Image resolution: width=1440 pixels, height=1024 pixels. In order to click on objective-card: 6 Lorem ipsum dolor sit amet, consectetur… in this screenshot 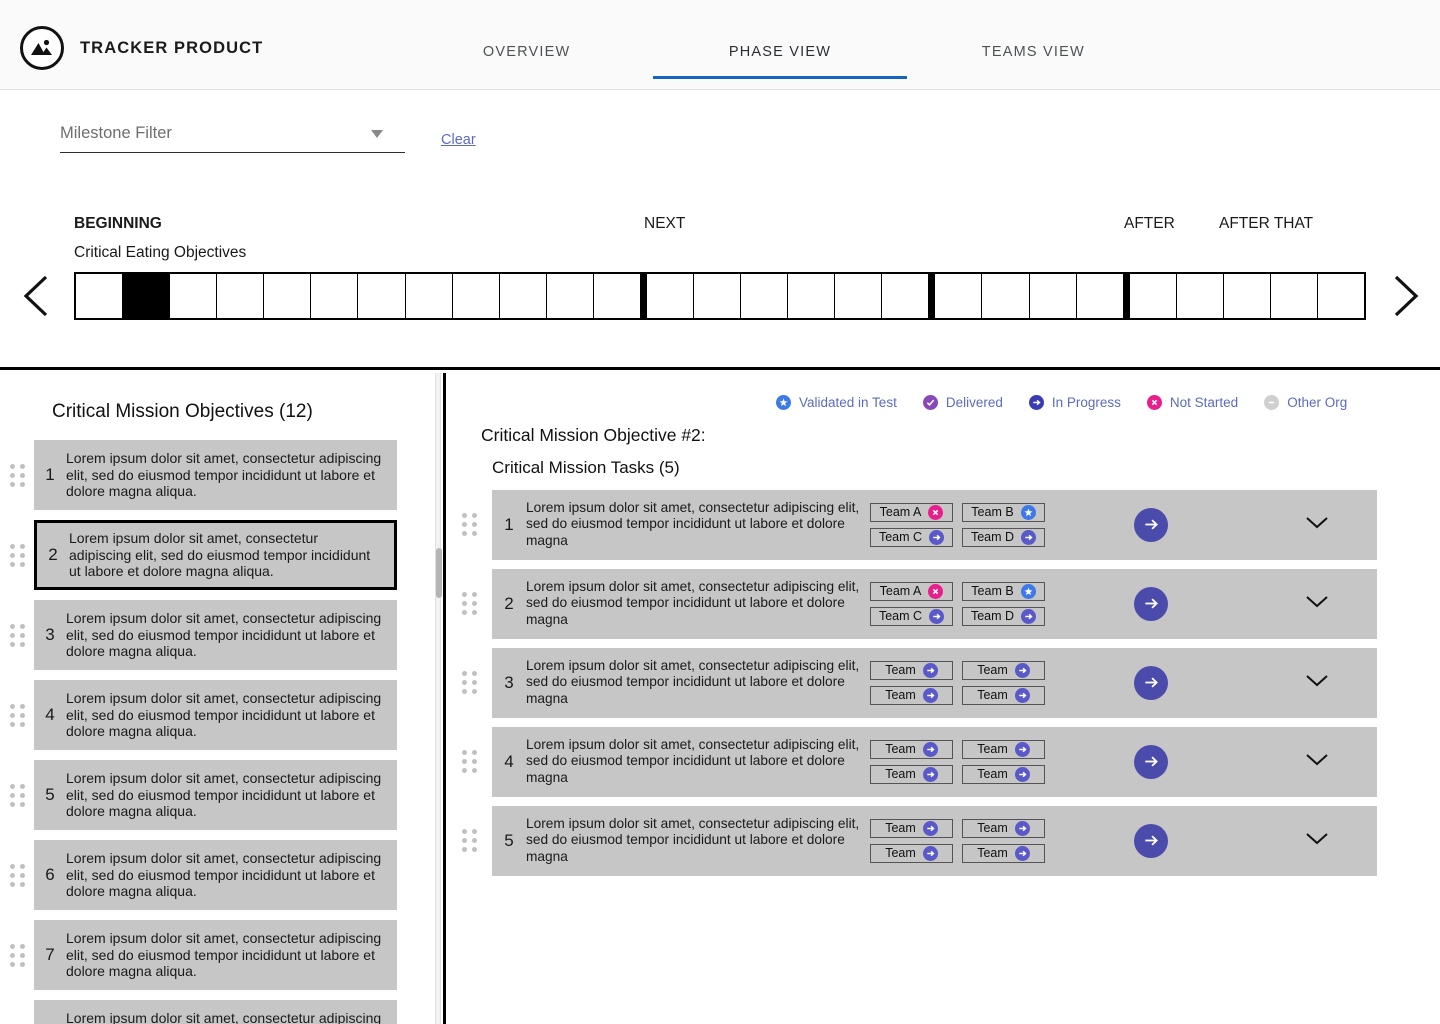, I will do `click(215, 875)`.